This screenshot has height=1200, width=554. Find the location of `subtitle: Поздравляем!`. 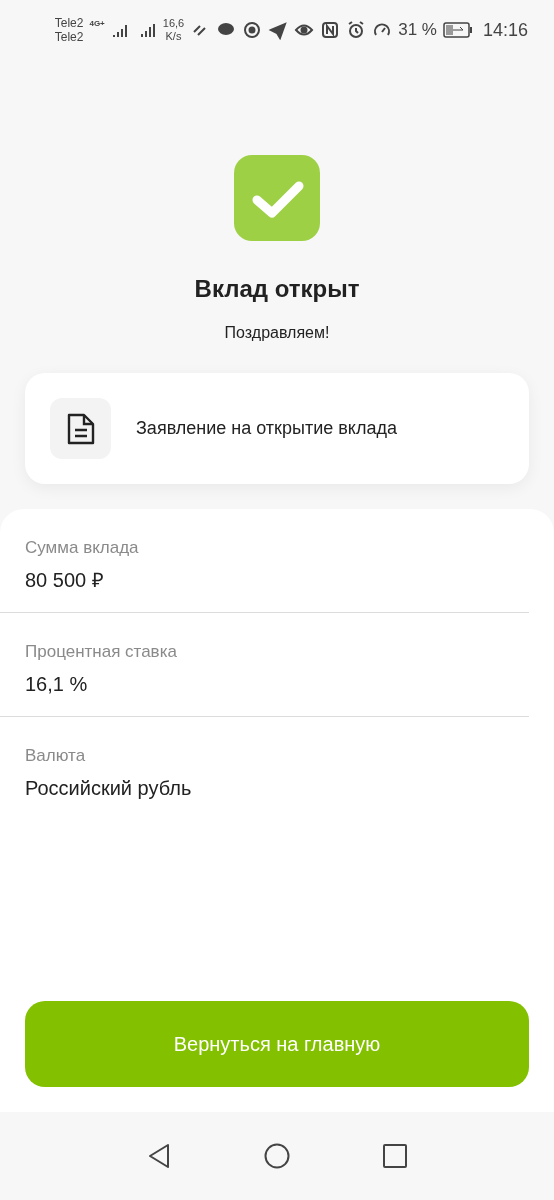

subtitle: Поздравляем! is located at coordinates (277, 333).